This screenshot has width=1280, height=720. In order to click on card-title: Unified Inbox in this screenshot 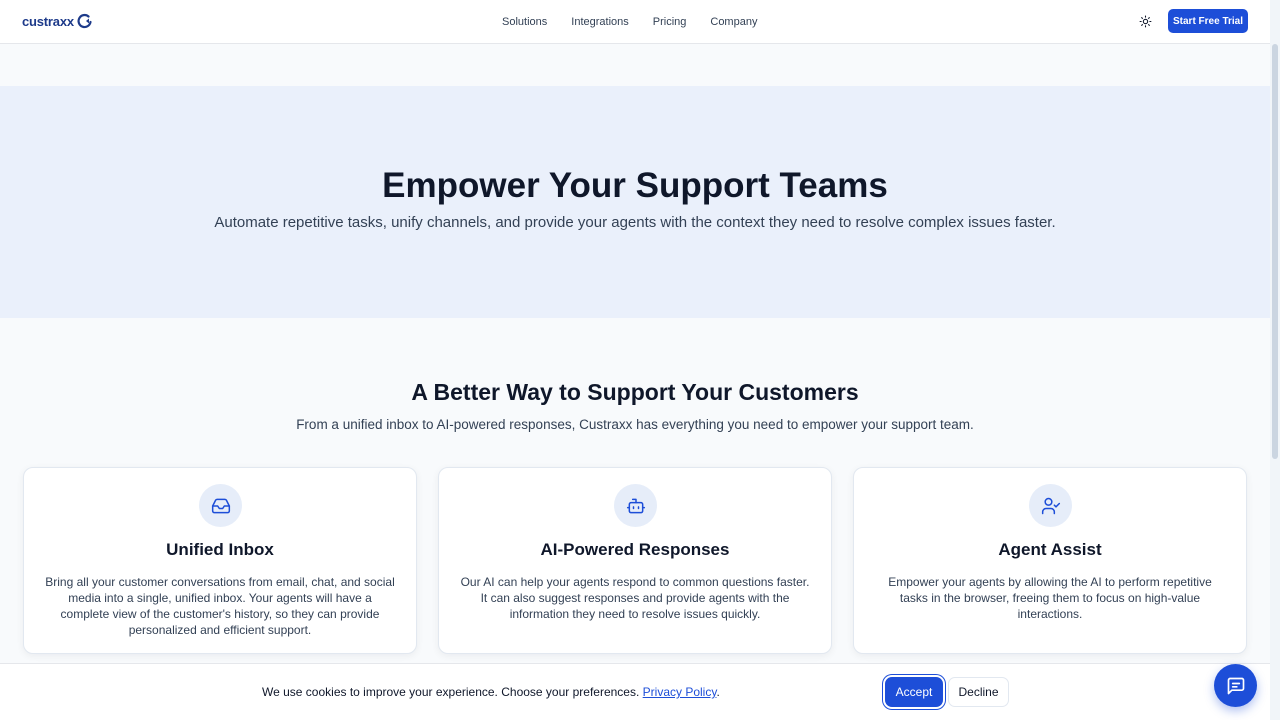, I will do `click(220, 549)`.